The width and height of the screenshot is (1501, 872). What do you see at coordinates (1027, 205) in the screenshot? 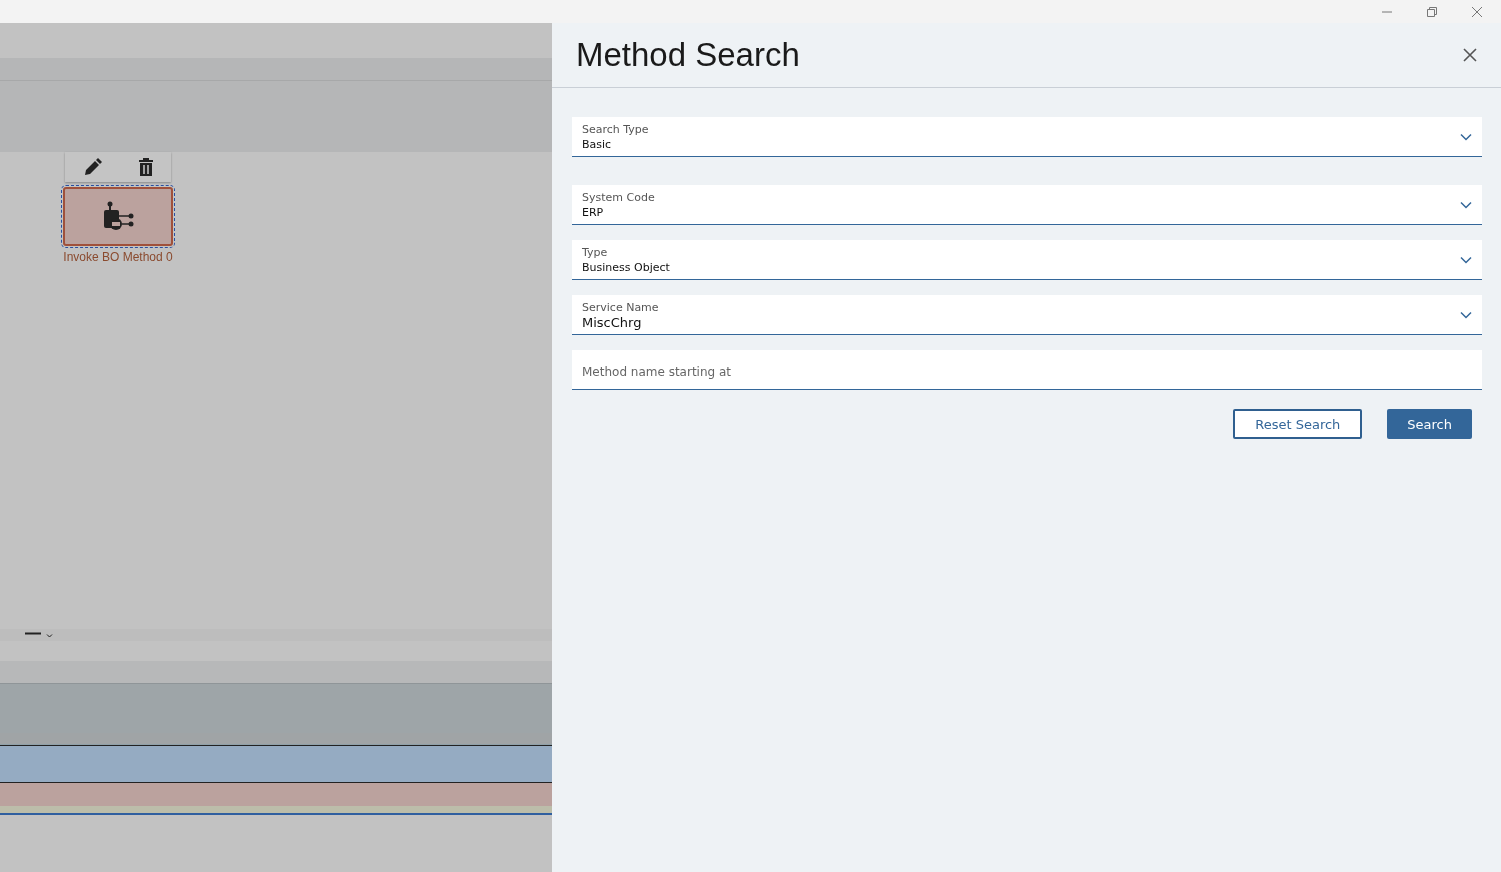
I see `dropdown-field: System Code ERP` at bounding box center [1027, 205].